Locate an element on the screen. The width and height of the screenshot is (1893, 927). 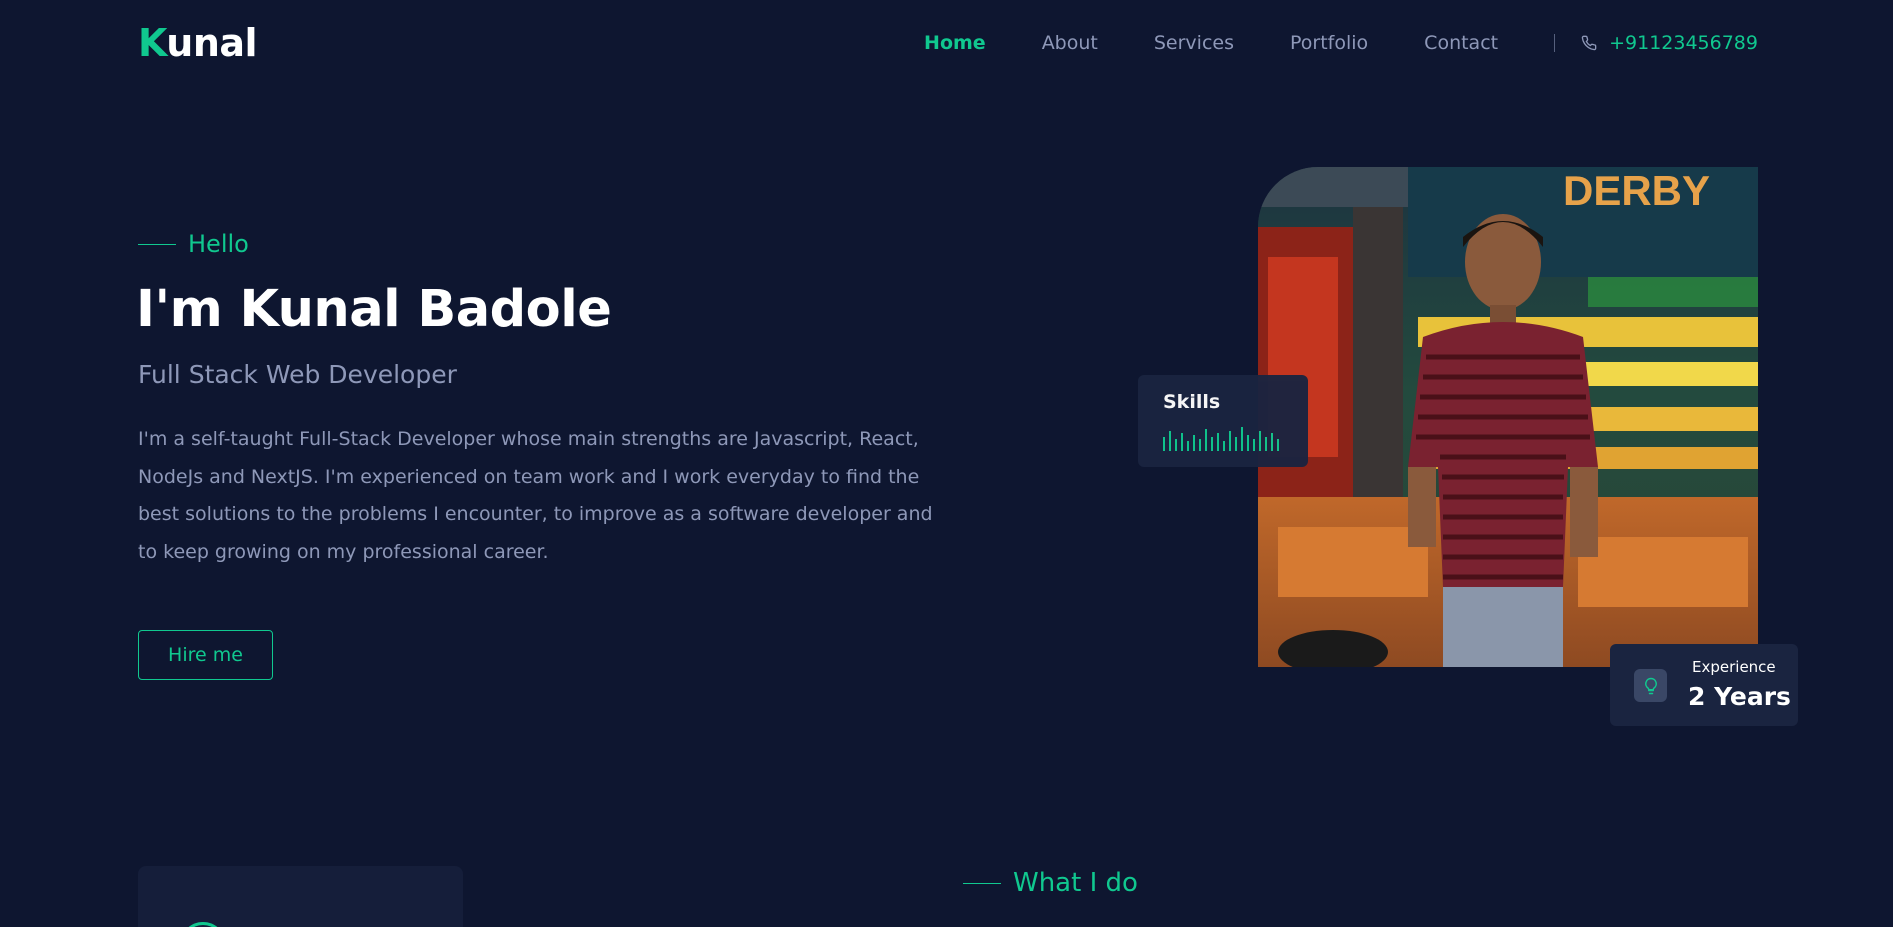
nav-portfolio: Portfolio is located at coordinates (1329, 43).